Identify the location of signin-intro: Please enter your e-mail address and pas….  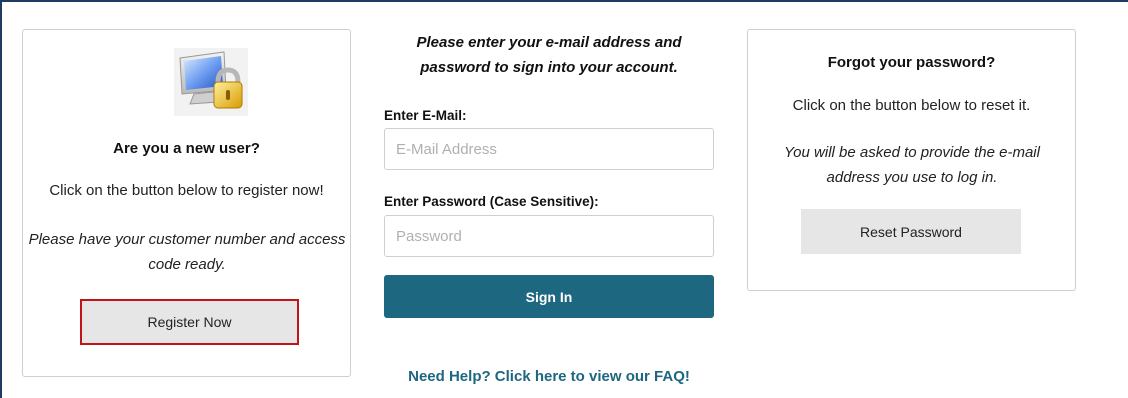
(549, 55).